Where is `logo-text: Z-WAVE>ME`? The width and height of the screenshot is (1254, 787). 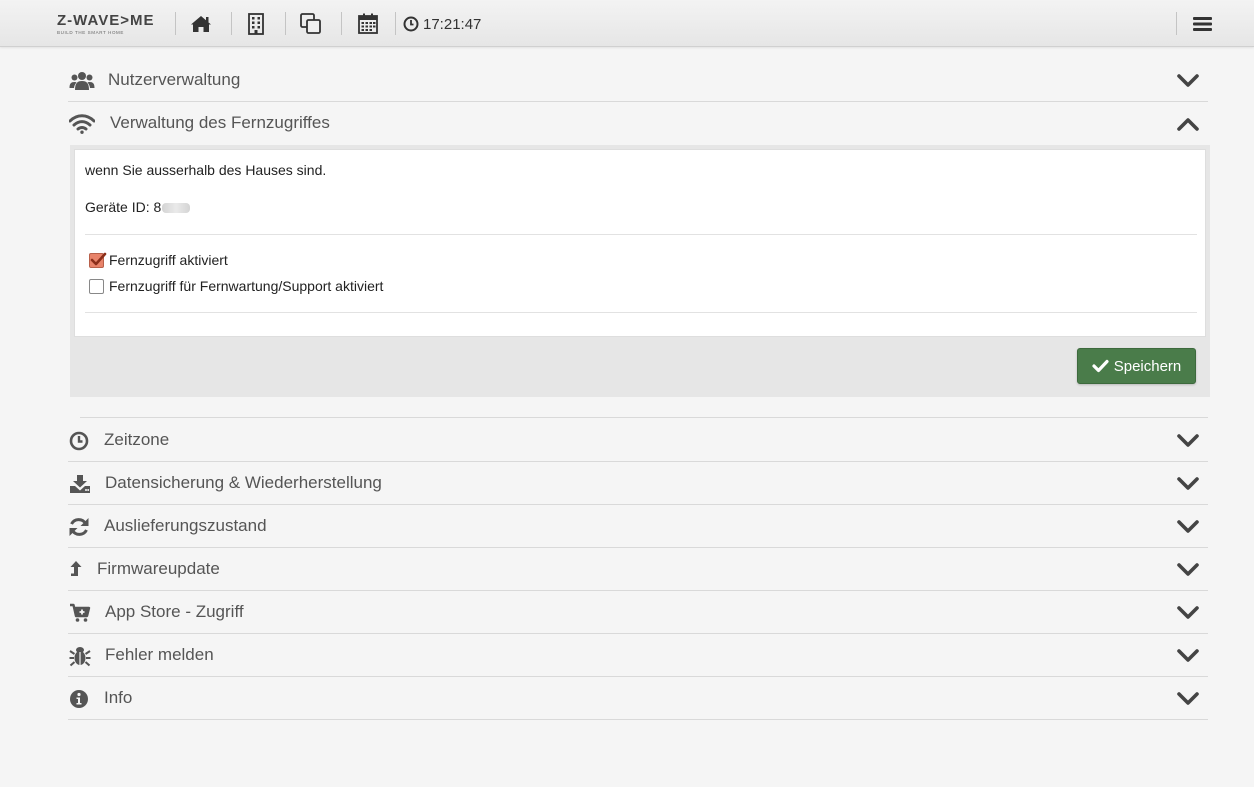 logo-text: Z-WAVE>ME is located at coordinates (106, 20).